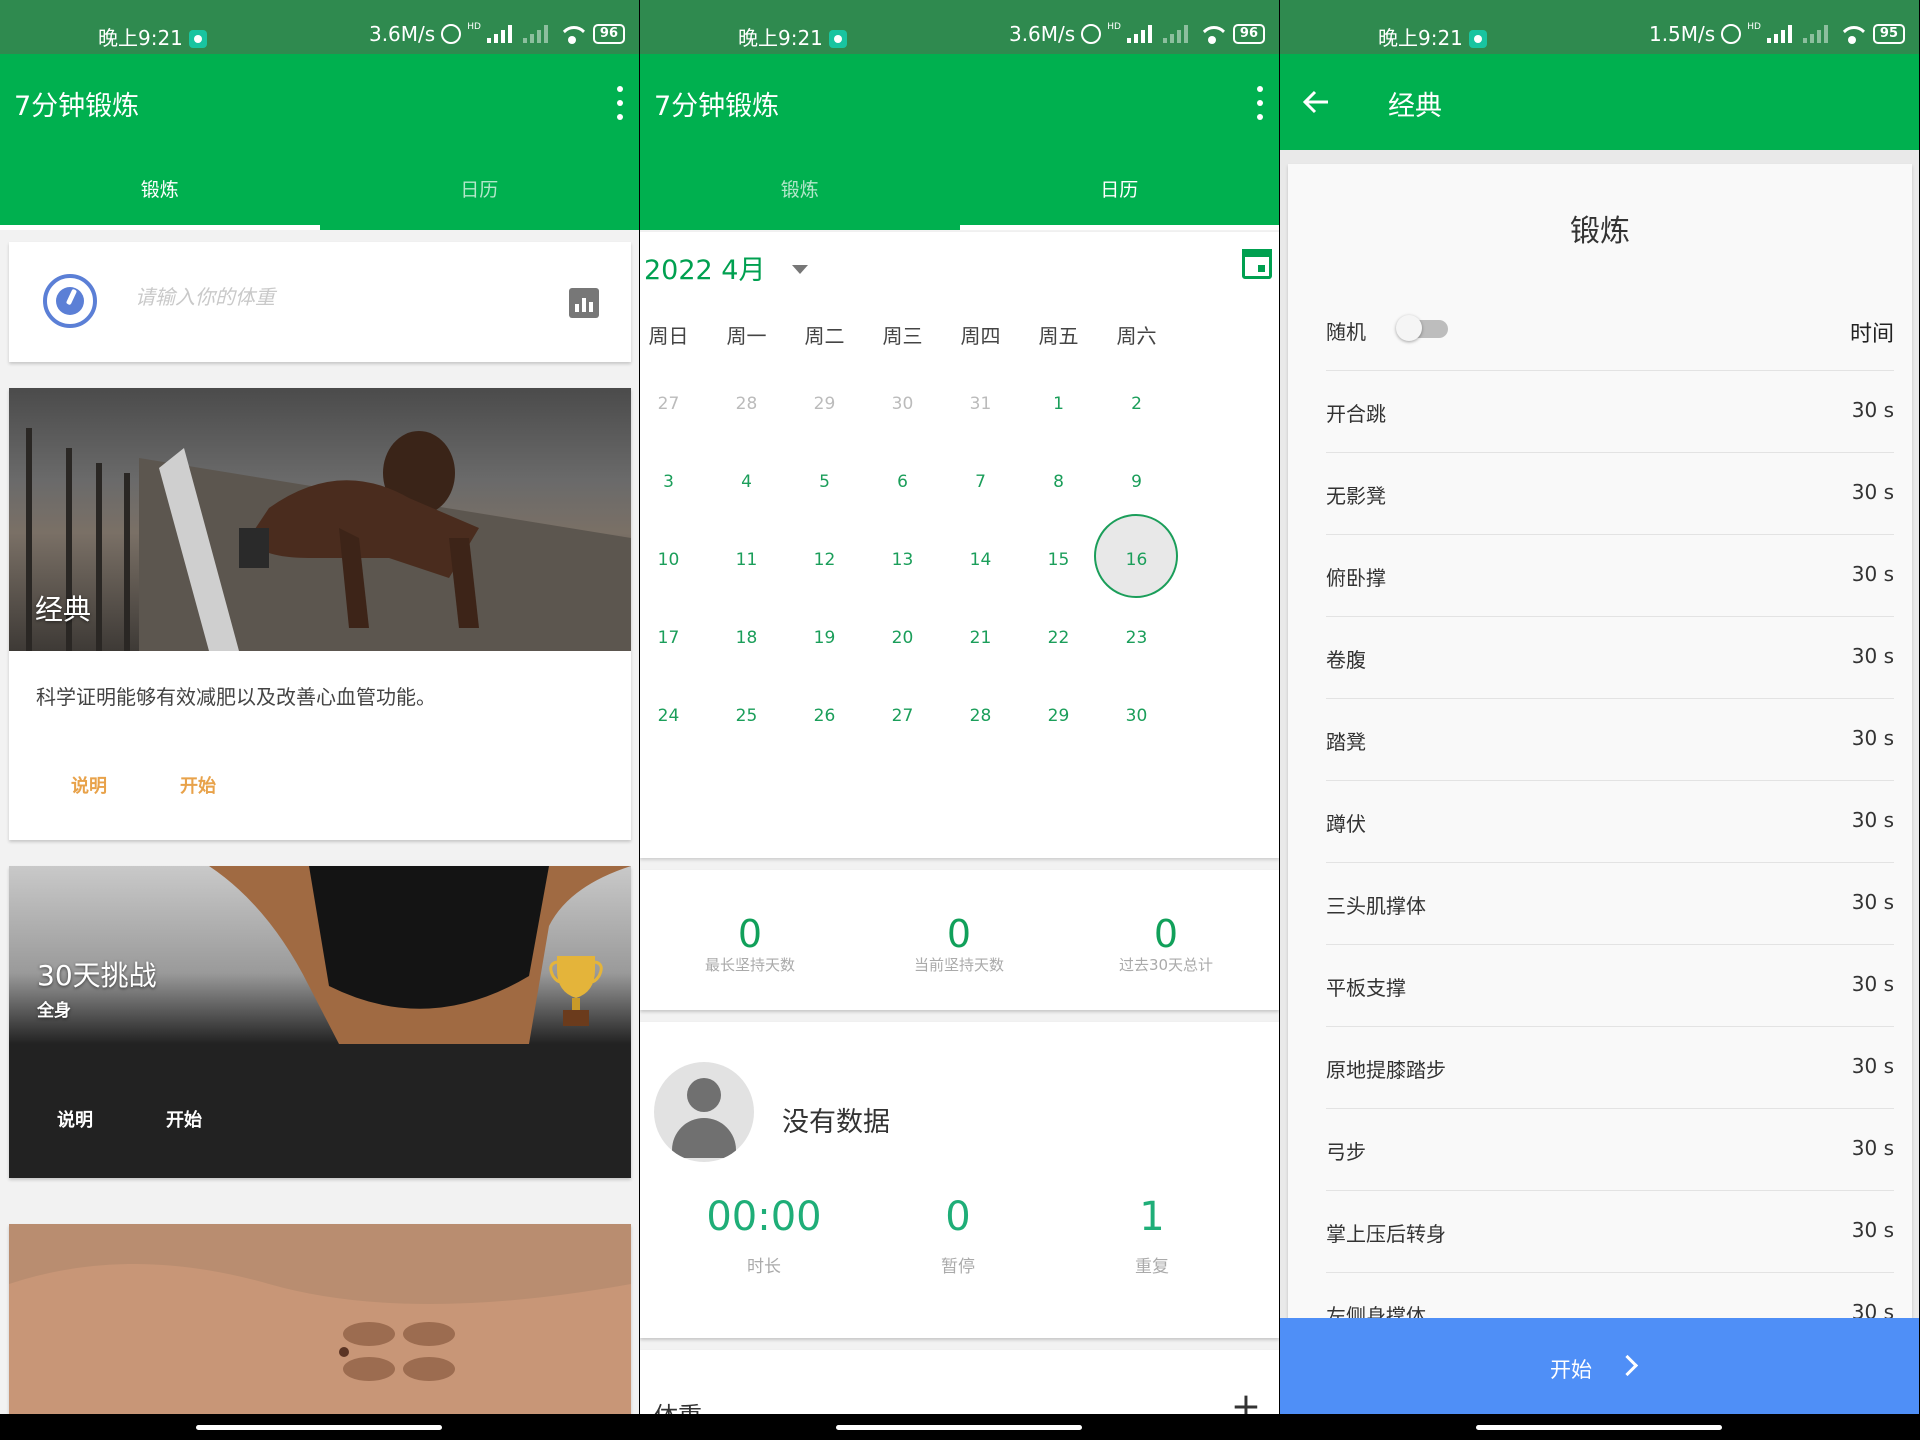  I want to click on exercise-name: 无影凳, so click(1356, 496).